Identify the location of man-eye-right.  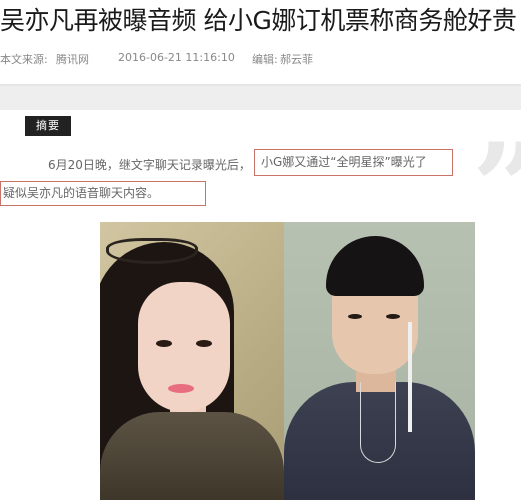
(393, 316).